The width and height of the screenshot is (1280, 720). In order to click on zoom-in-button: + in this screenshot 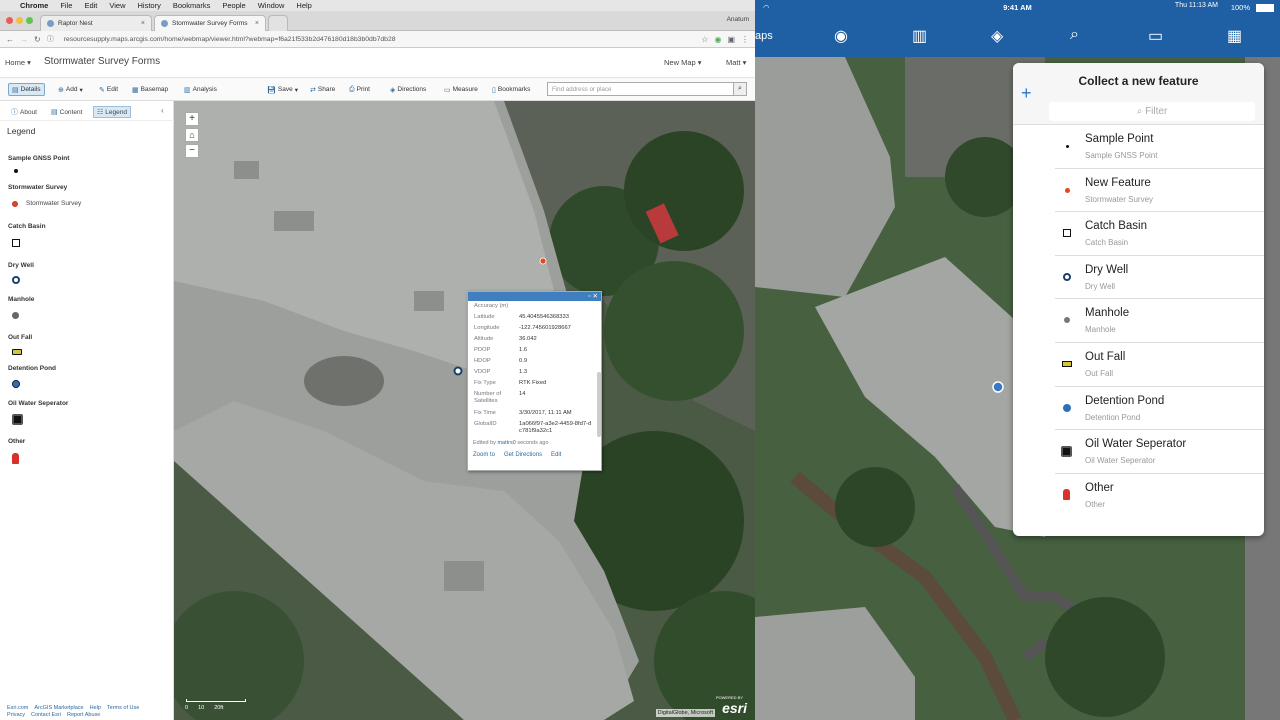, I will do `click(192, 119)`.